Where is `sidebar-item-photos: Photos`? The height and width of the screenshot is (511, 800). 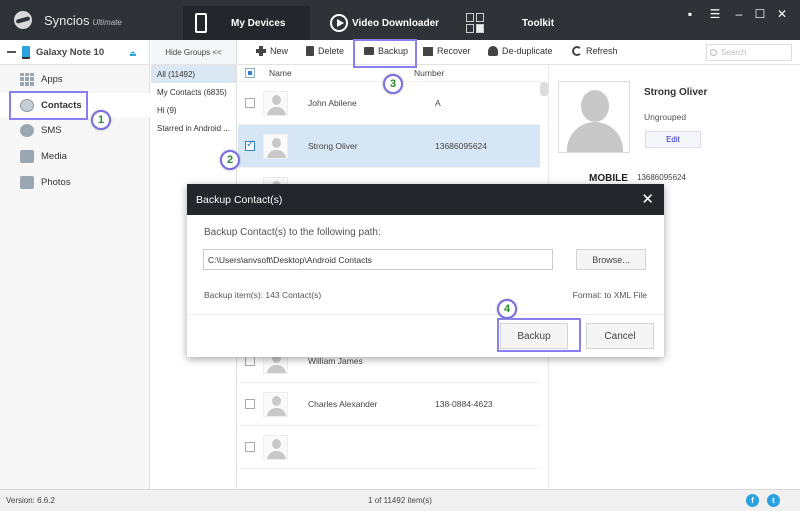 sidebar-item-photos: Photos is located at coordinates (75, 182).